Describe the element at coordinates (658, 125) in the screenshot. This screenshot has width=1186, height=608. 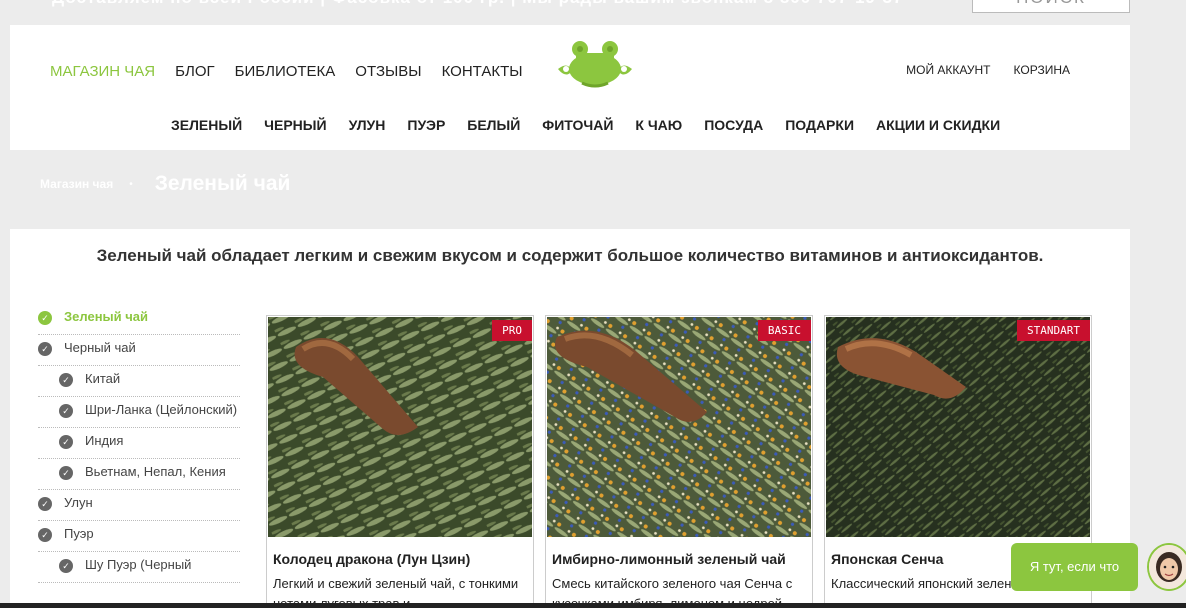
I see `cat-for-tea: К ЧАЮ` at that location.